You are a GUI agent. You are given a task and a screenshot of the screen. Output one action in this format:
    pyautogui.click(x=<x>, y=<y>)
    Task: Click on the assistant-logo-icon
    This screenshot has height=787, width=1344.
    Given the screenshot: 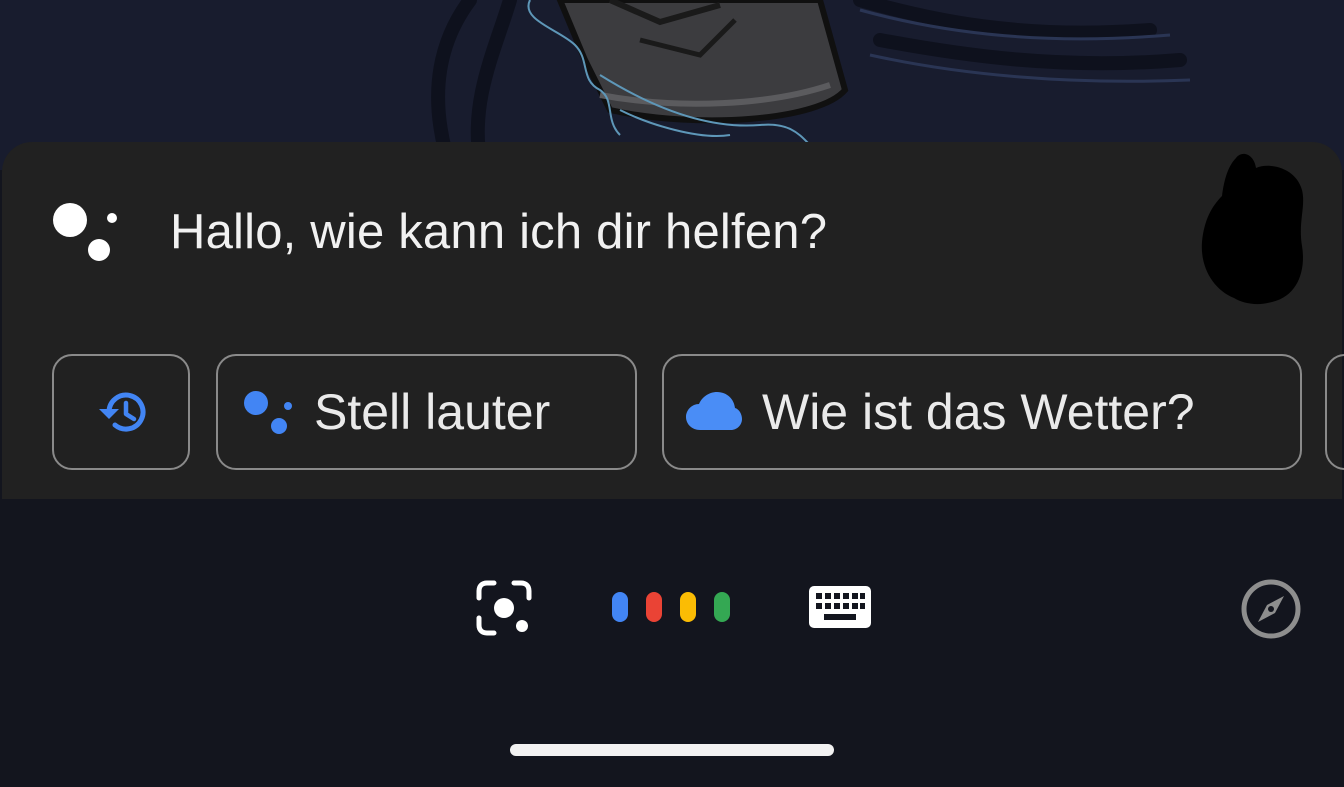 What is the action you would take?
    pyautogui.click(x=85, y=232)
    